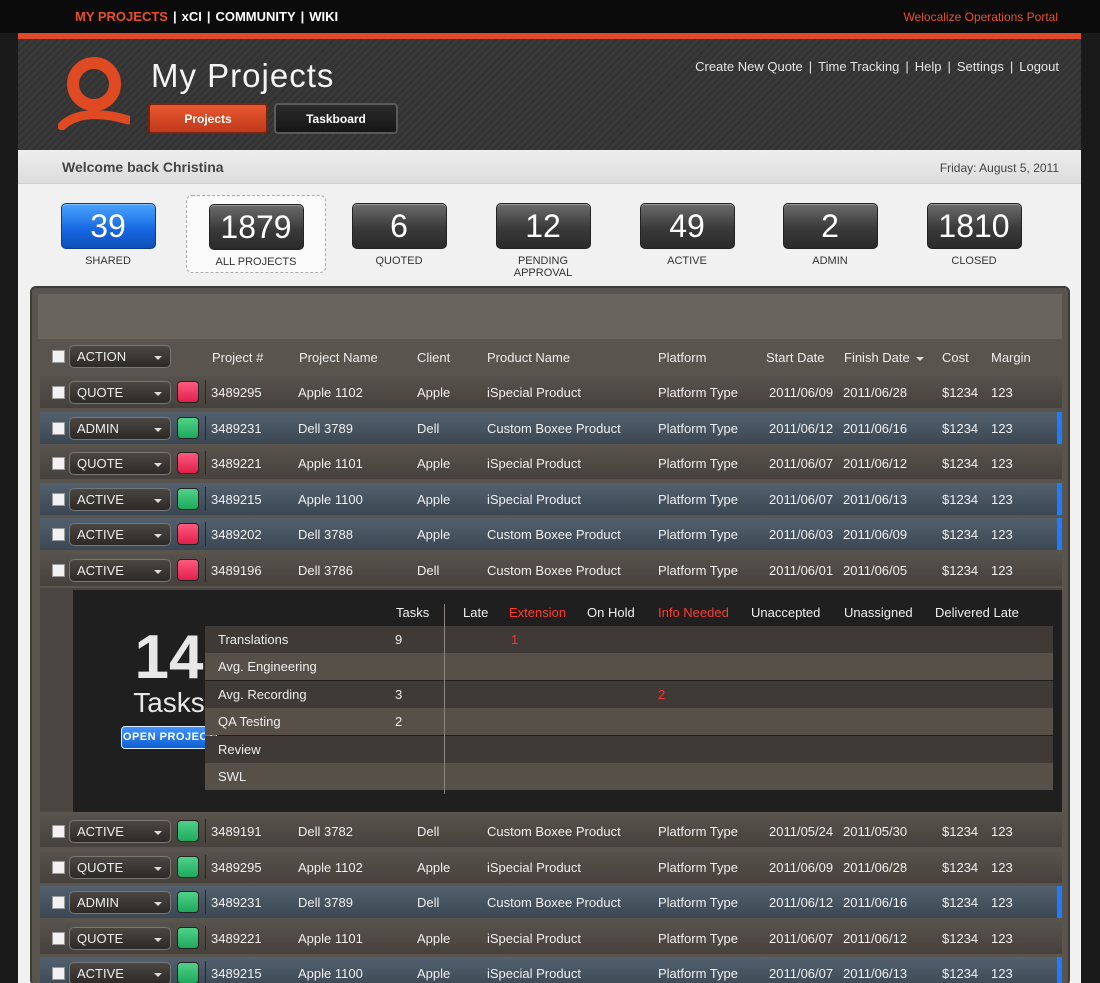 This screenshot has height=983, width=1100. I want to click on stat-shared: 39 SHARED, so click(108, 235).